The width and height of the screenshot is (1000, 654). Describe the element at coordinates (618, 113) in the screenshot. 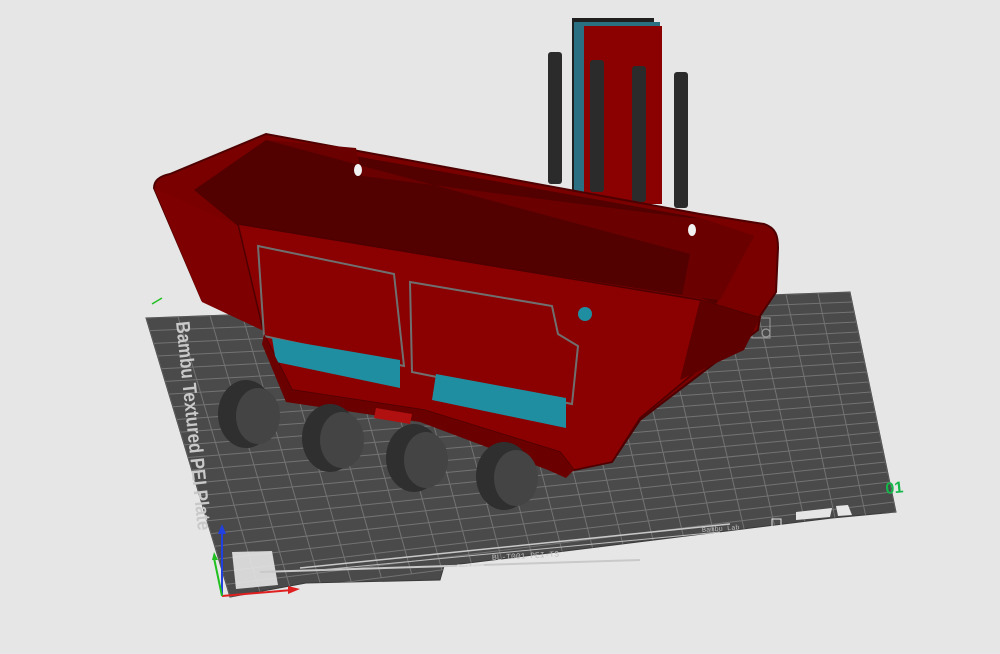

I see `tower-posts` at that location.